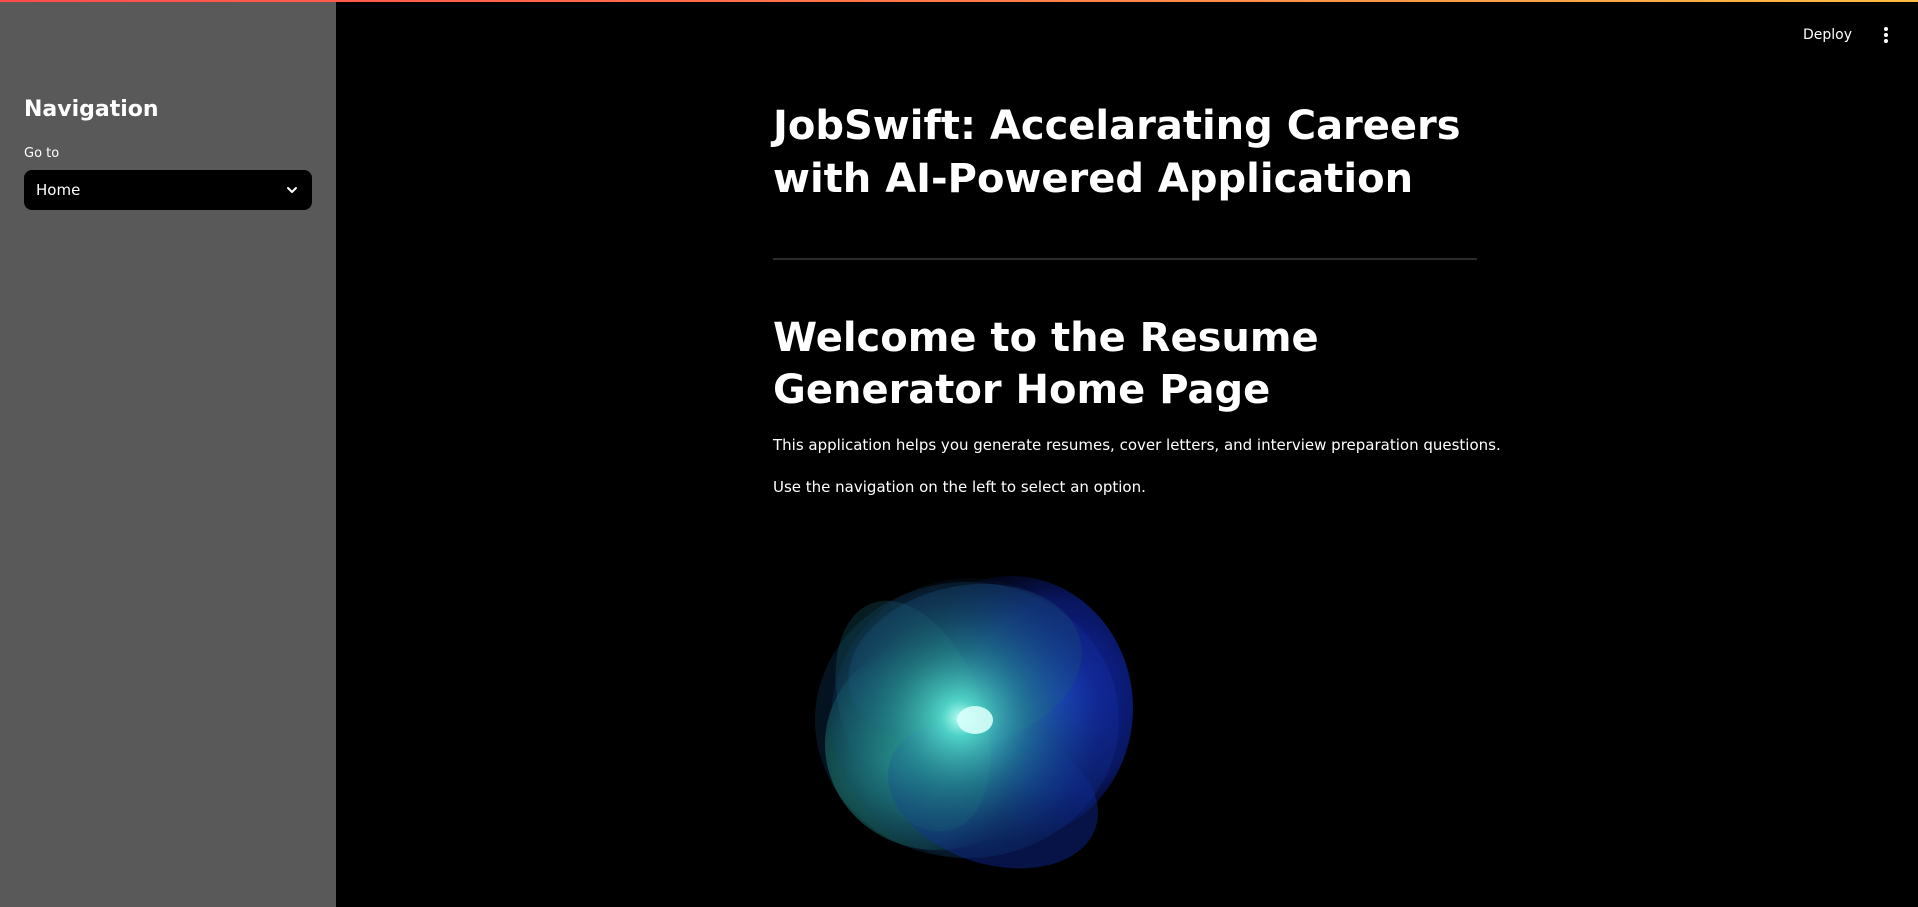 The image size is (1918, 907). What do you see at coordinates (974, 722) in the screenshot?
I see `animated-orb-graphic` at bounding box center [974, 722].